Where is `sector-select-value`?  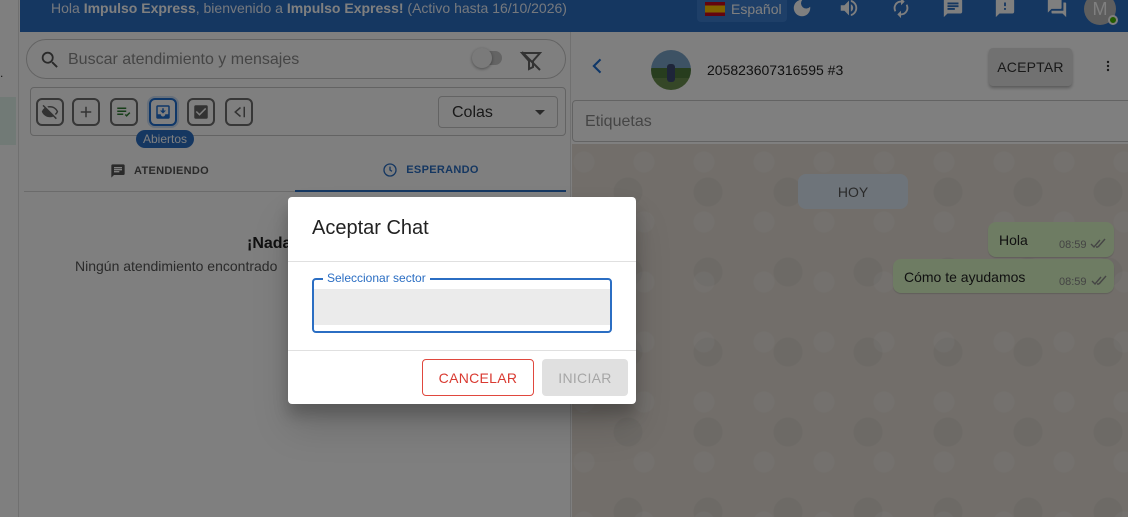
sector-select-value is located at coordinates (462, 307).